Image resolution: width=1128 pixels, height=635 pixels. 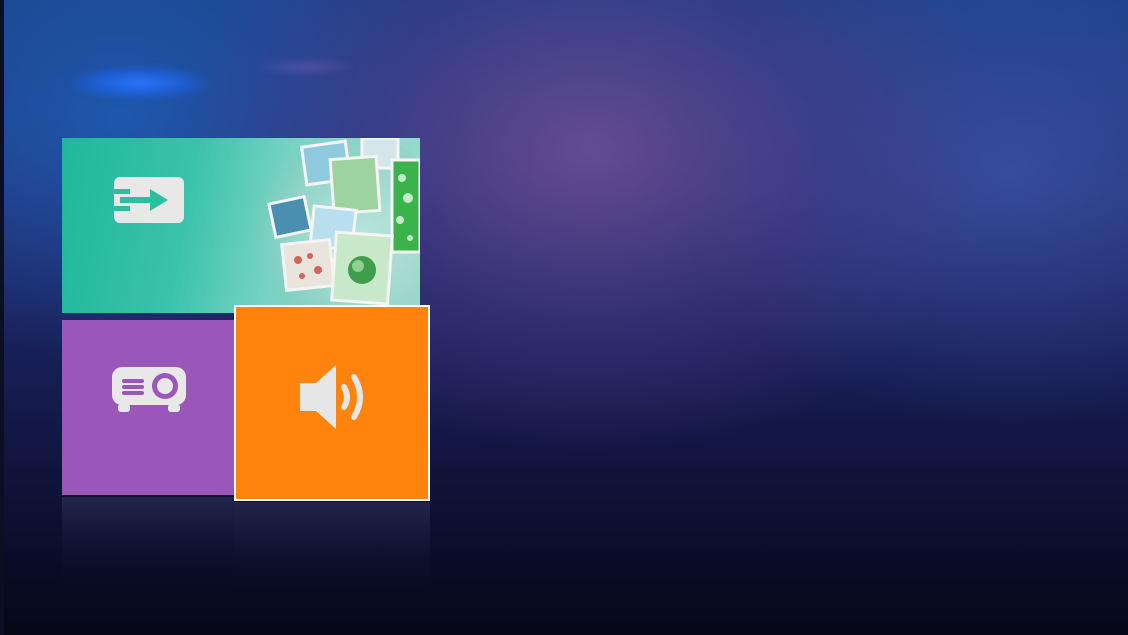 I want to click on projector-tile, so click(x=148, y=407).